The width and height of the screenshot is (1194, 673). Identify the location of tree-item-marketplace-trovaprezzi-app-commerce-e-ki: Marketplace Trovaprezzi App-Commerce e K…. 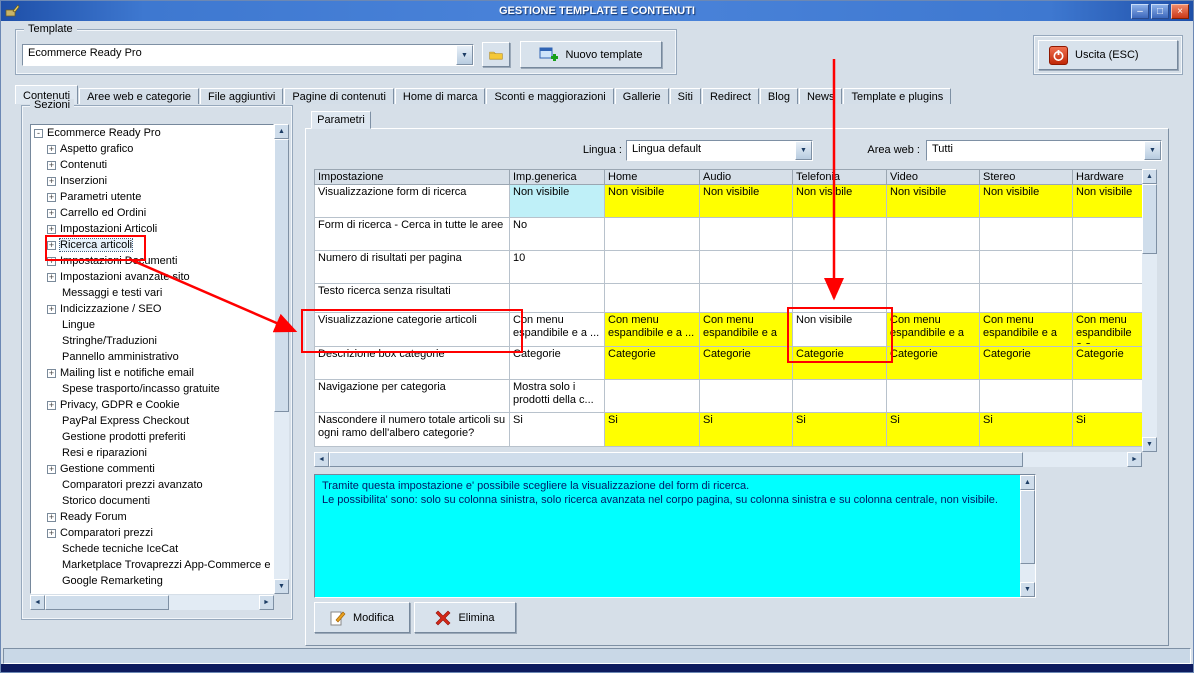
(152, 565).